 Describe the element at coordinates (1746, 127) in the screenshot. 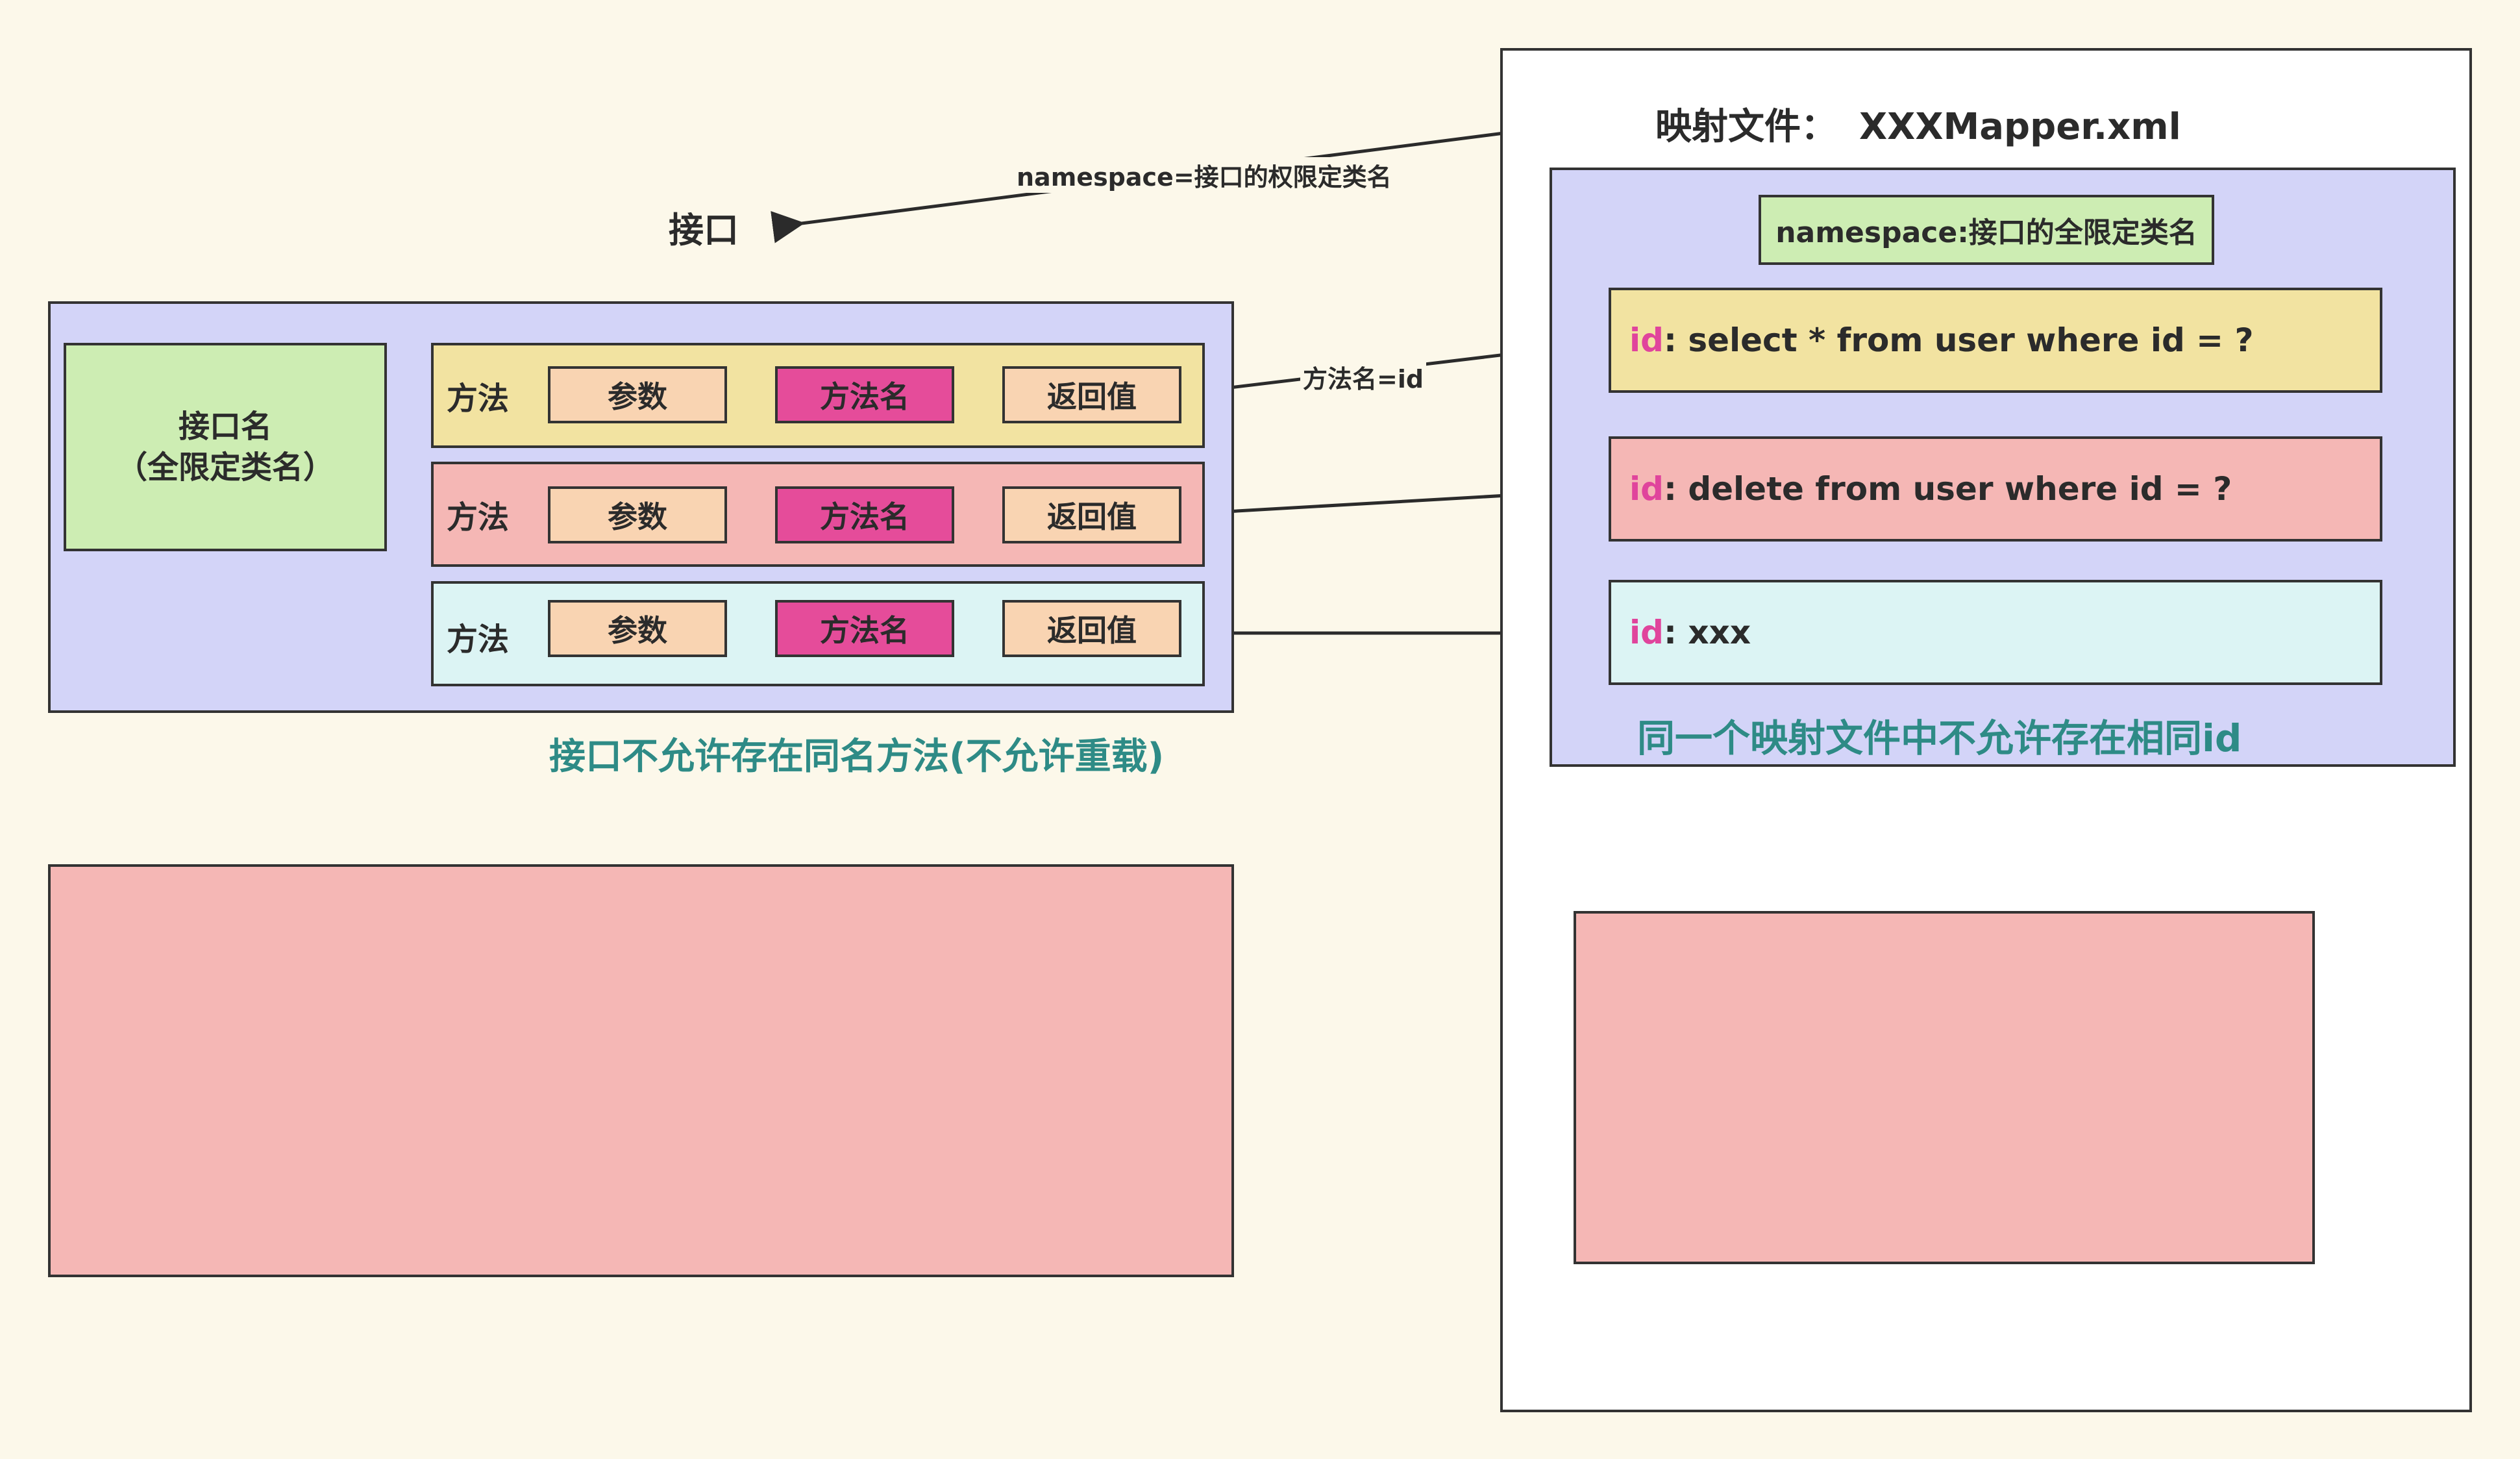

I see `mapper-title-label: 映射文件：` at that location.